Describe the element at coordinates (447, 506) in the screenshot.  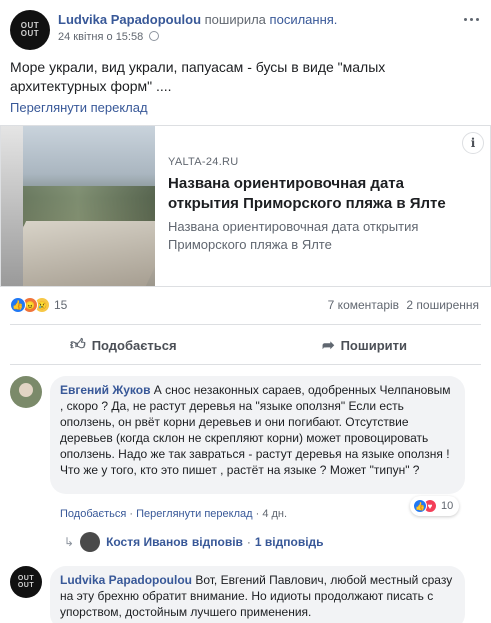
I see `comment-reaction-count: 10` at that location.